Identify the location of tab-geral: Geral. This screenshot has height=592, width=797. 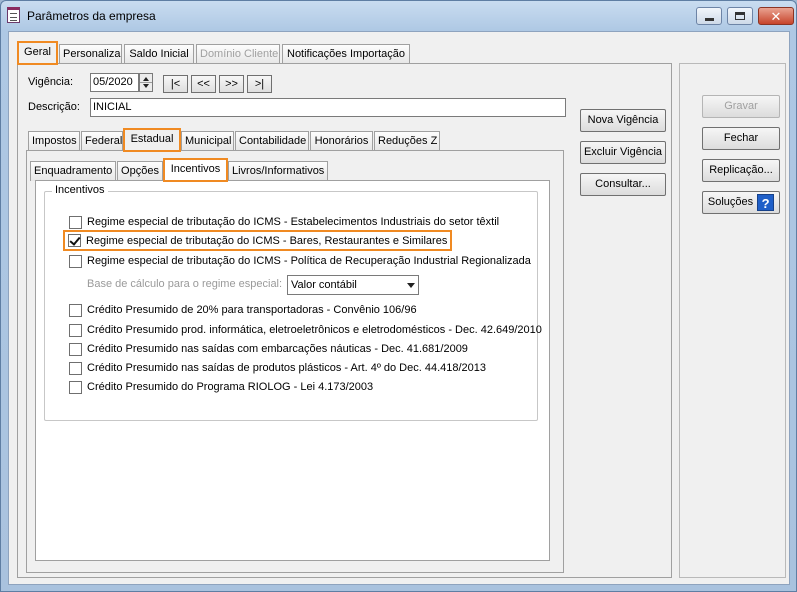
(37, 53).